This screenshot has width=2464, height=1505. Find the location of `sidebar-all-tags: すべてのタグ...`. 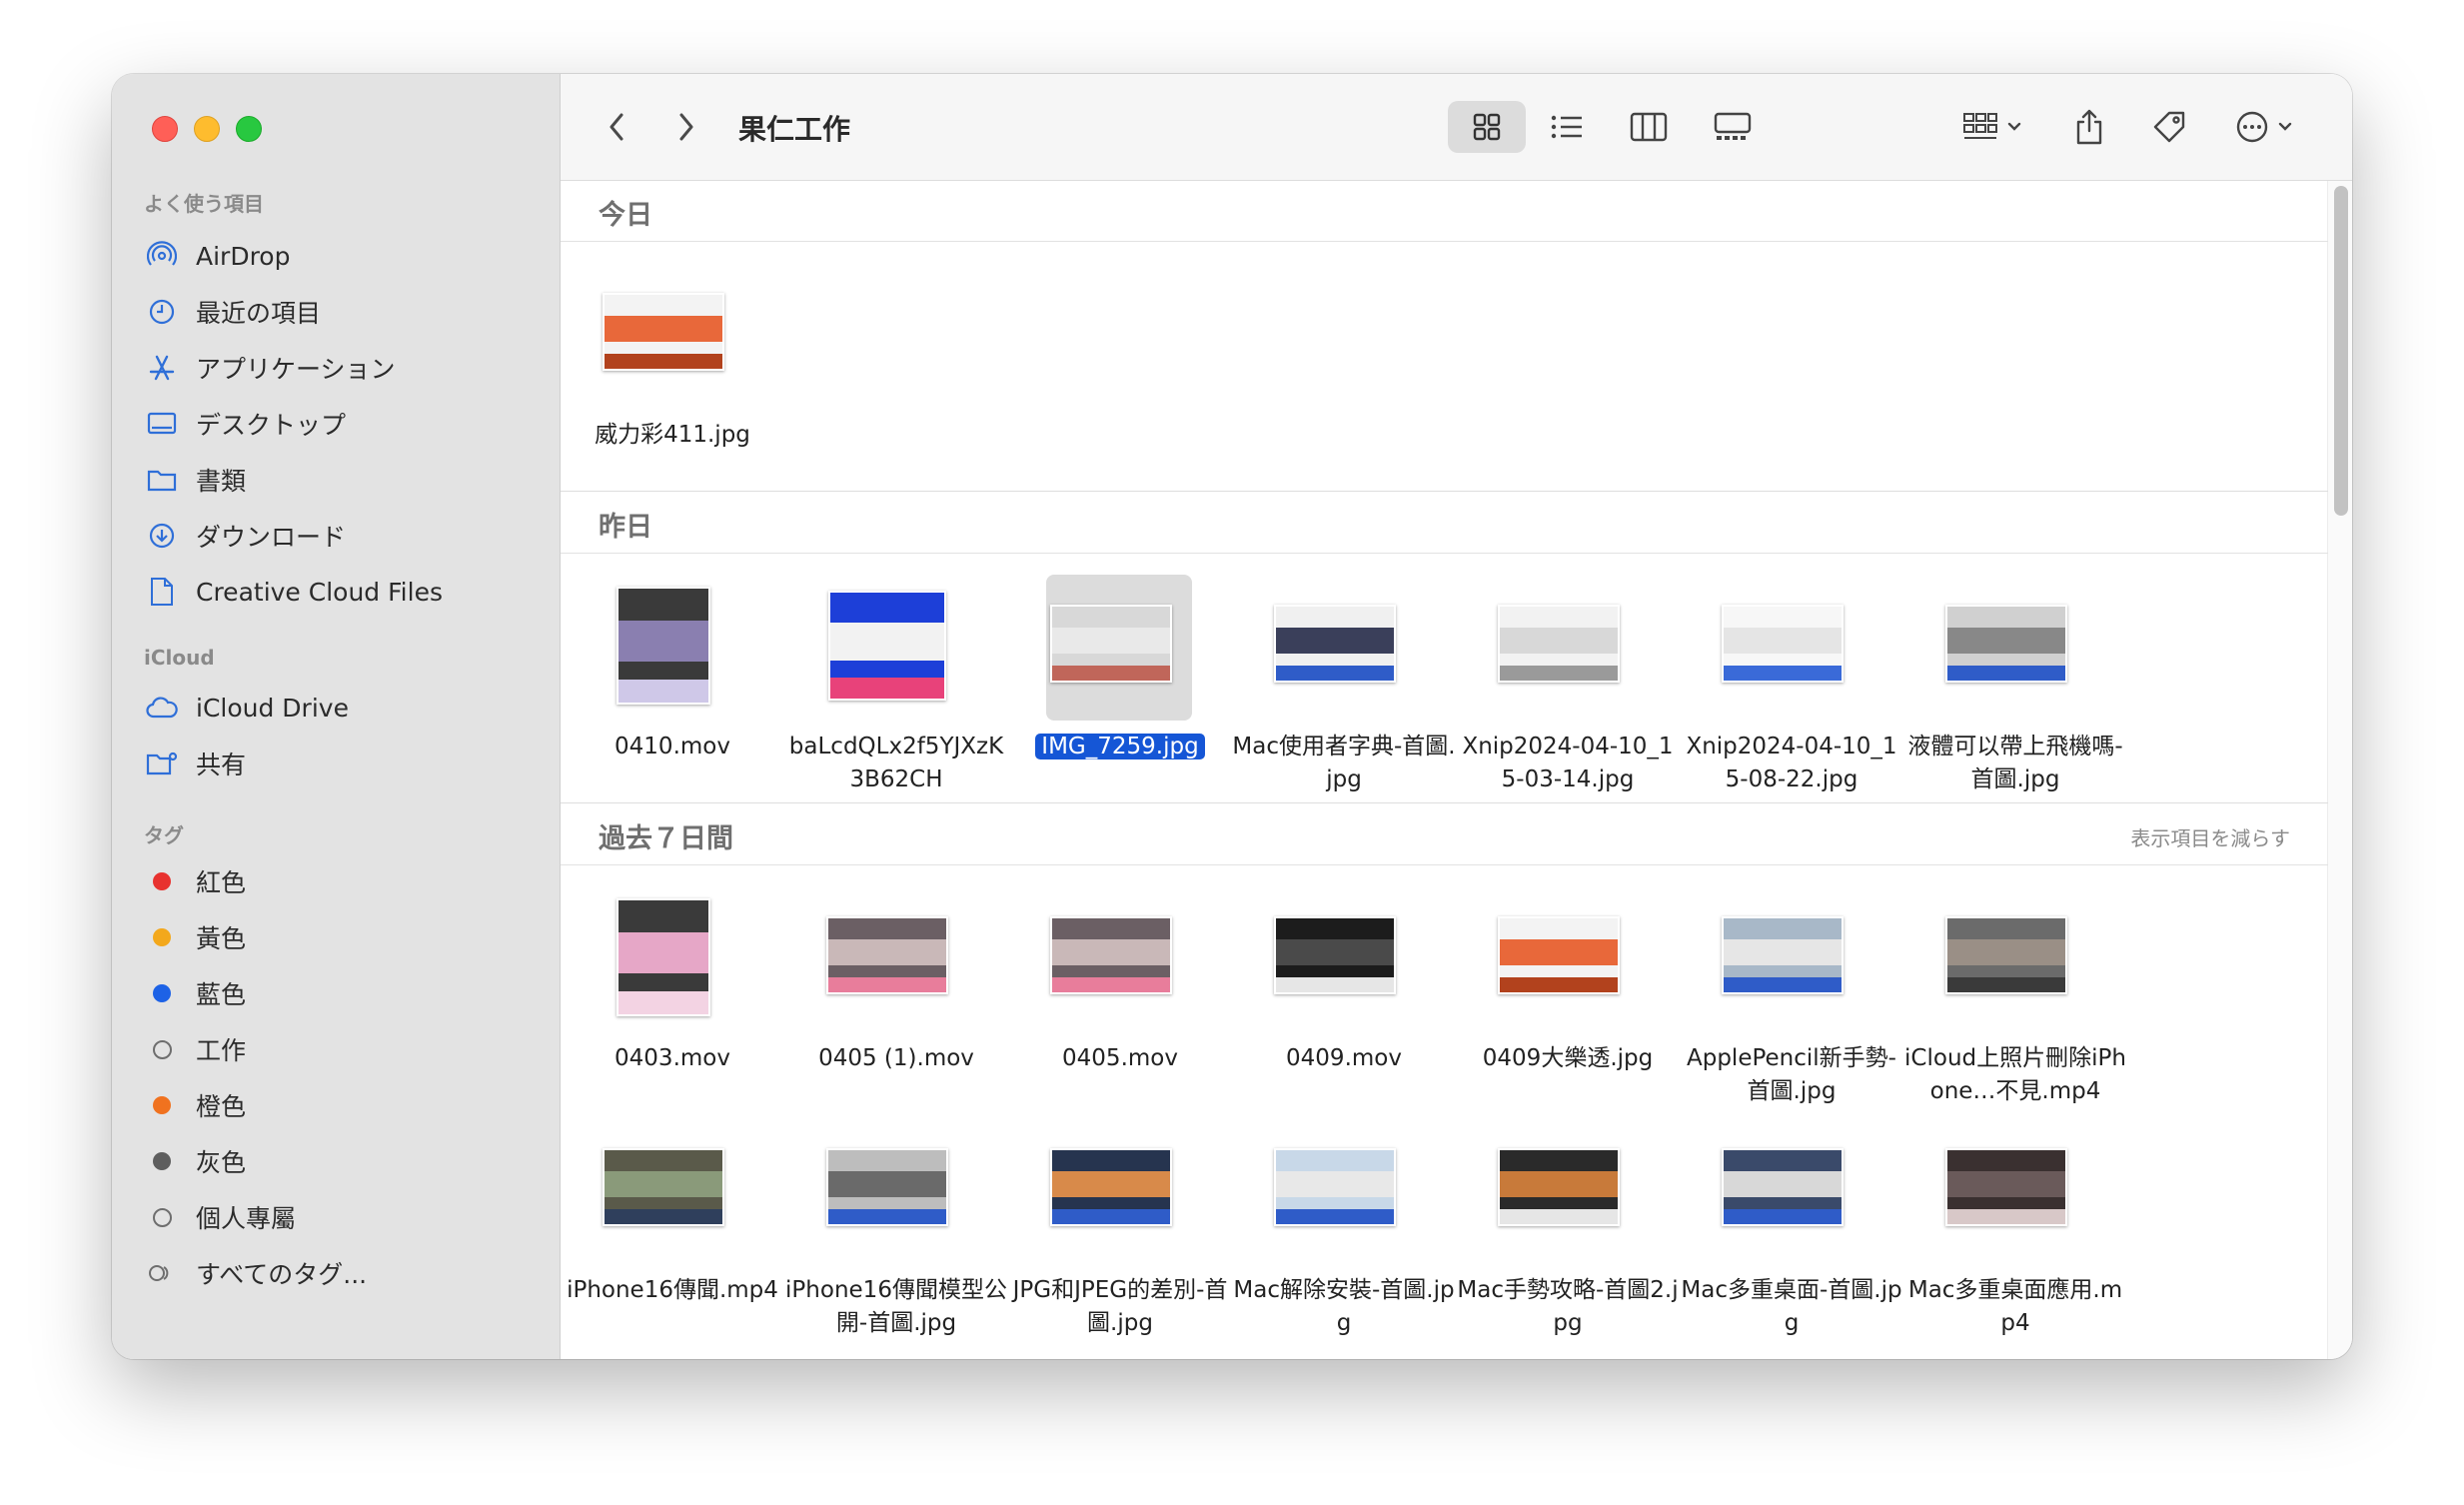

sidebar-all-tags: すべてのタグ... is located at coordinates (336, 1273).